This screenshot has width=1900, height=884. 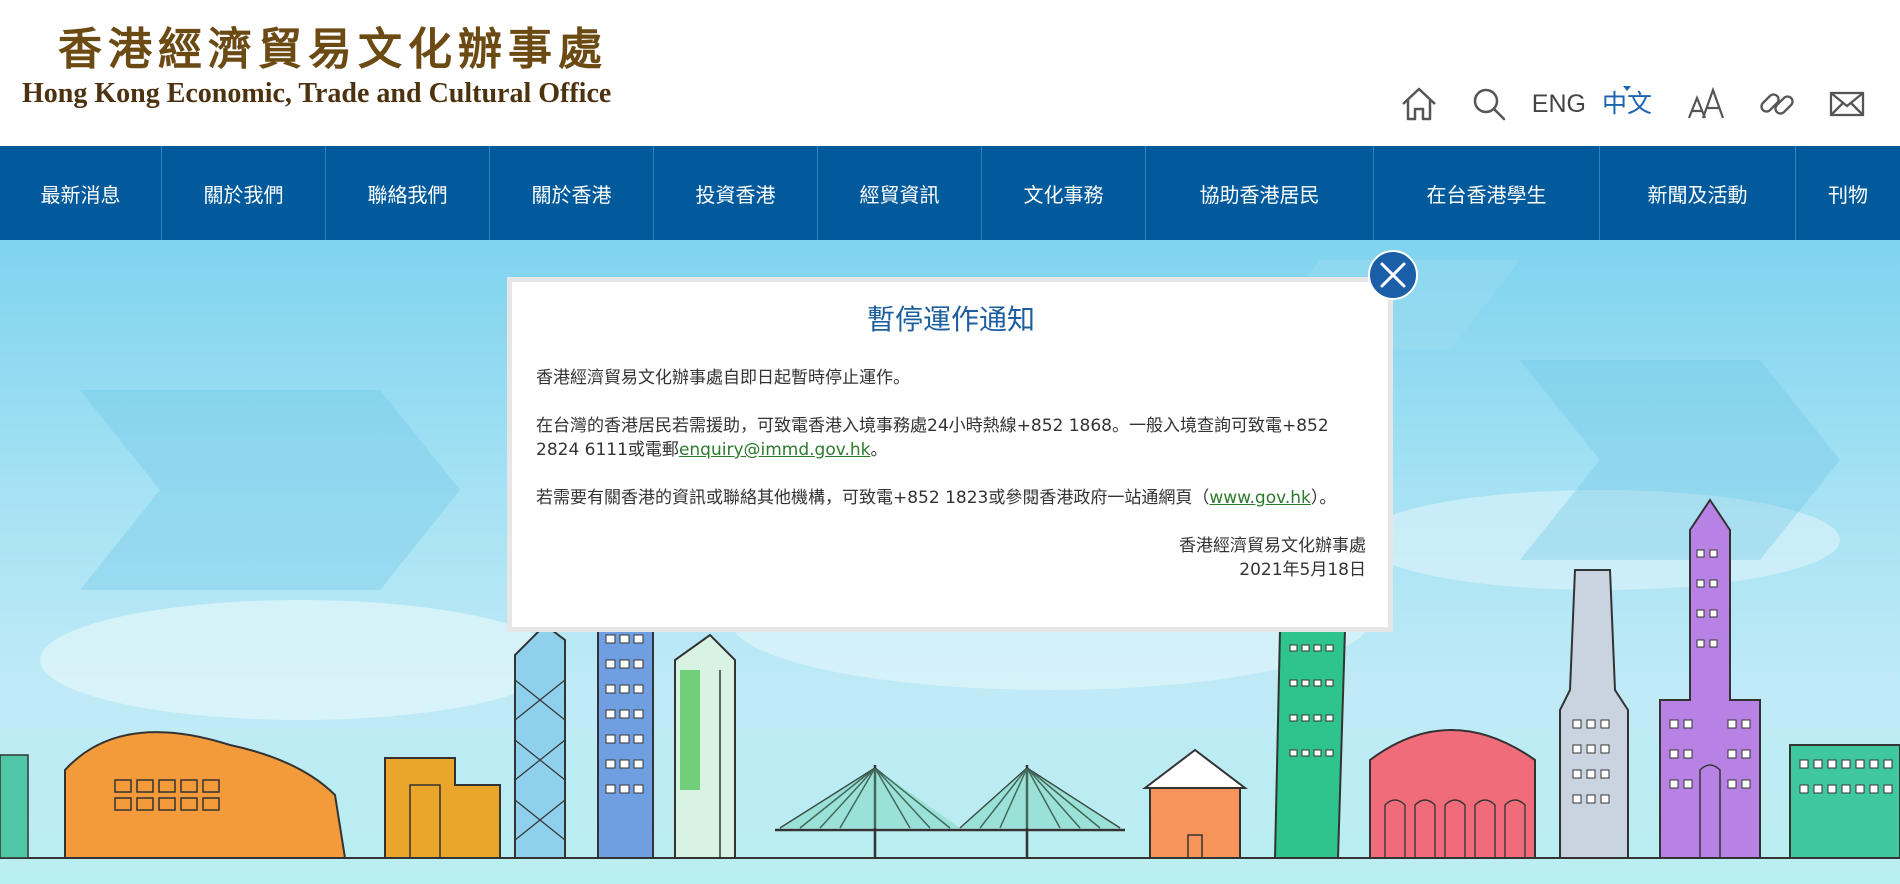 I want to click on search-button, so click(x=1489, y=104).